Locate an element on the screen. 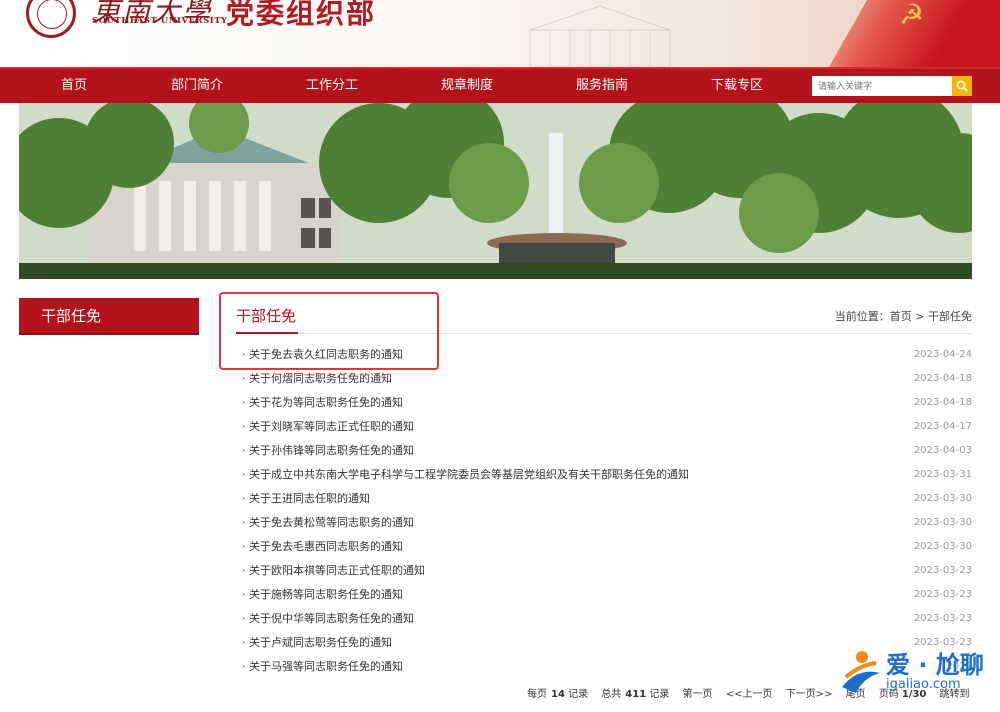 The width and height of the screenshot is (1000, 712). list-item: · 关于免去袁久红同志职务的通知 2023-04-24 is located at coordinates (607, 355).